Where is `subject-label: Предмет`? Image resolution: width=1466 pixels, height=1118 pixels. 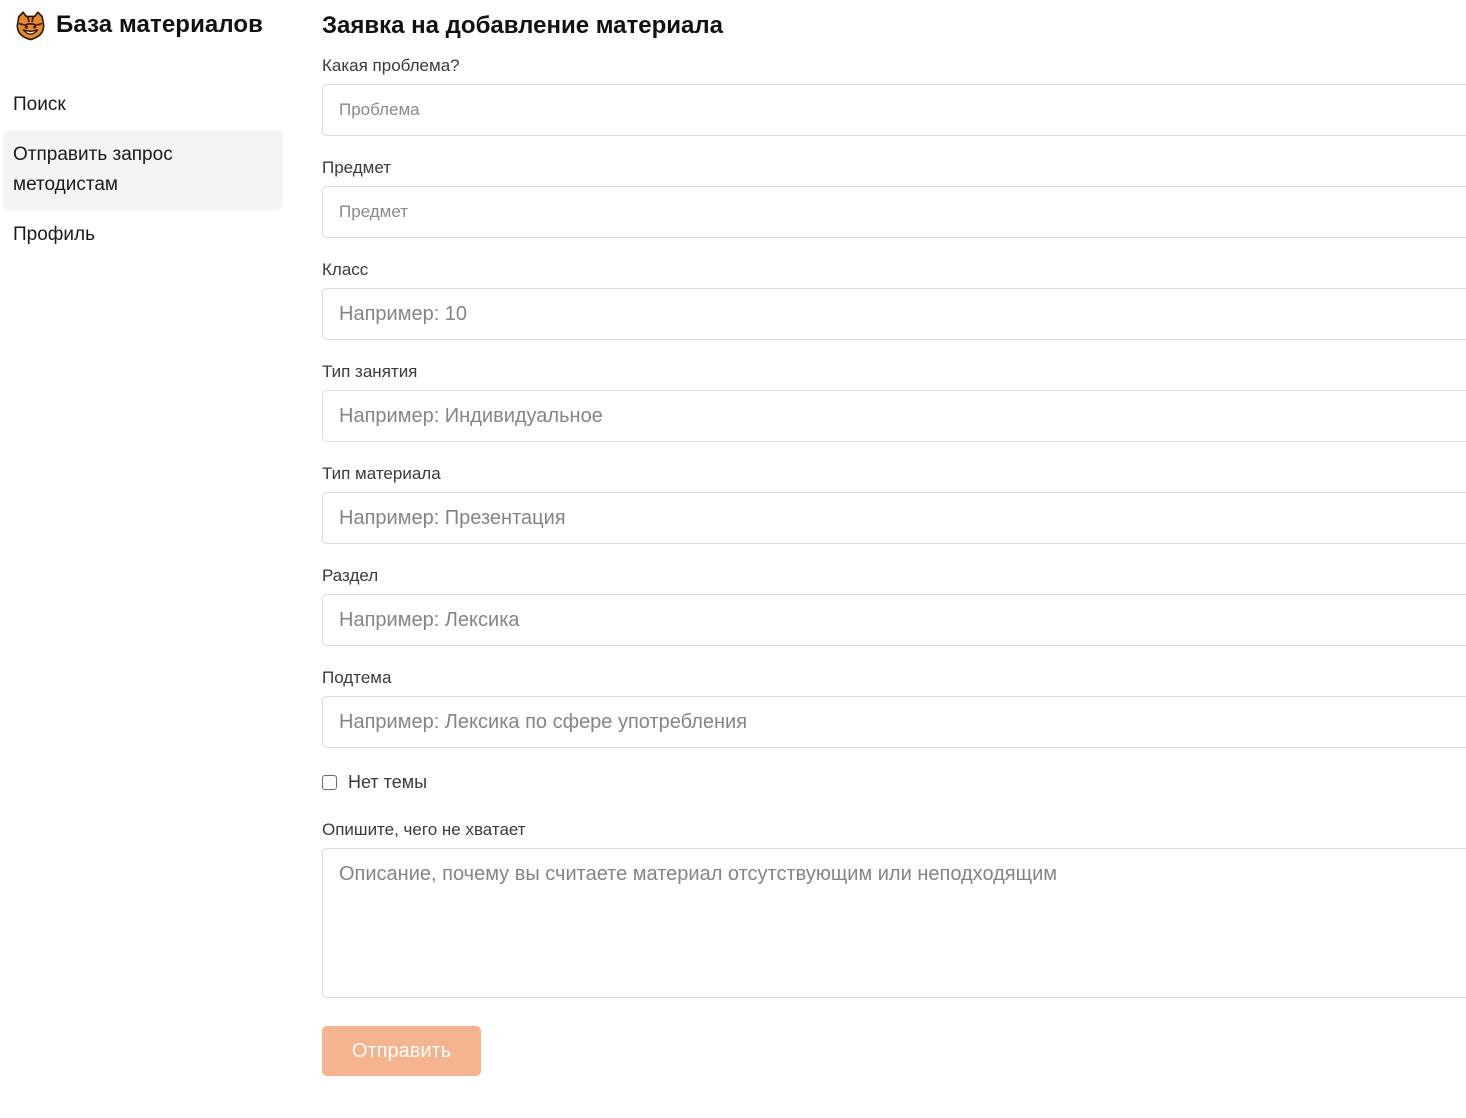
subject-label: Предмет is located at coordinates (357, 167).